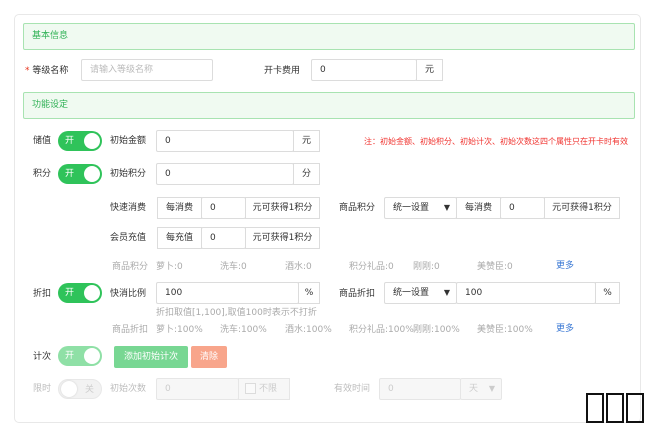  What do you see at coordinates (352, 389) in the screenshot?
I see `valid-time-label: 有效时间` at bounding box center [352, 389].